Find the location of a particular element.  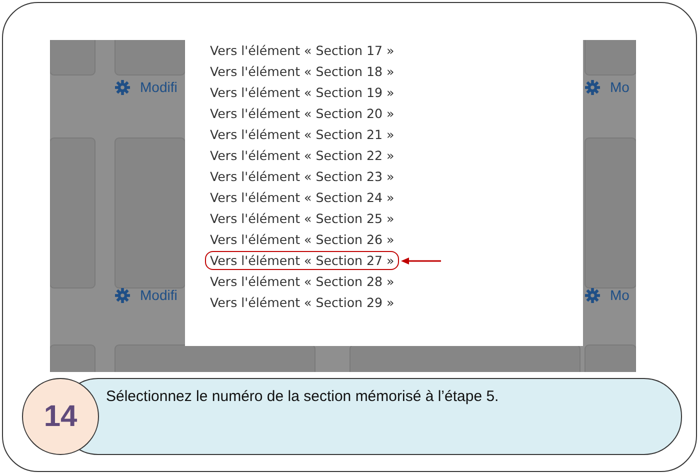

menu-item: Vers l'élément « Section 17 » is located at coordinates (302, 50).